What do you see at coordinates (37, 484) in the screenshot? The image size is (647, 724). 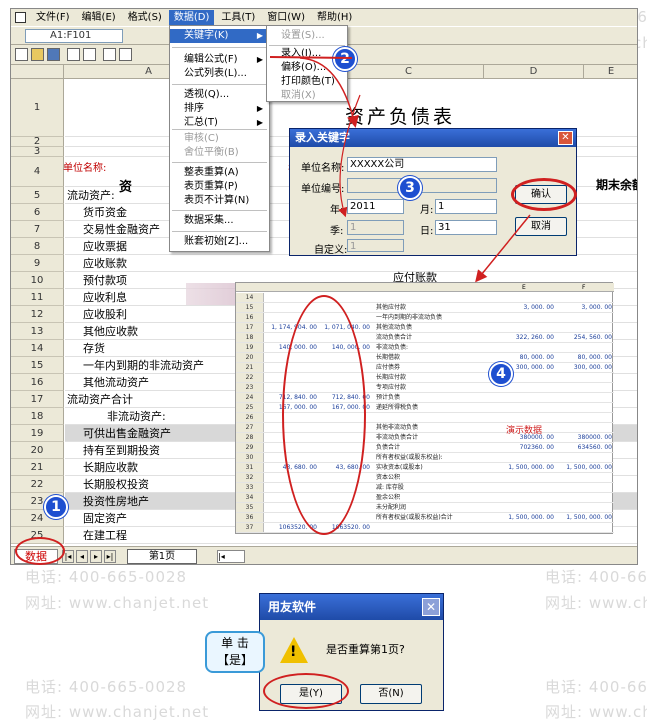 I see `row-header: 22` at bounding box center [37, 484].